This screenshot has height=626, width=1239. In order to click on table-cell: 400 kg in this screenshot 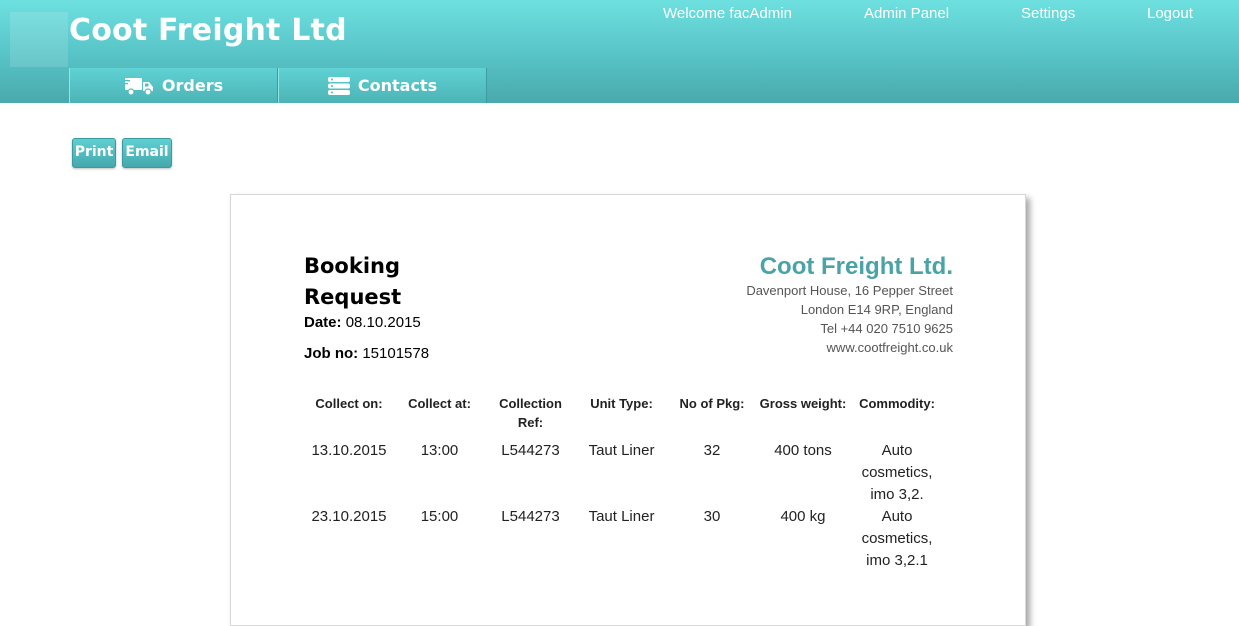, I will do `click(803, 516)`.